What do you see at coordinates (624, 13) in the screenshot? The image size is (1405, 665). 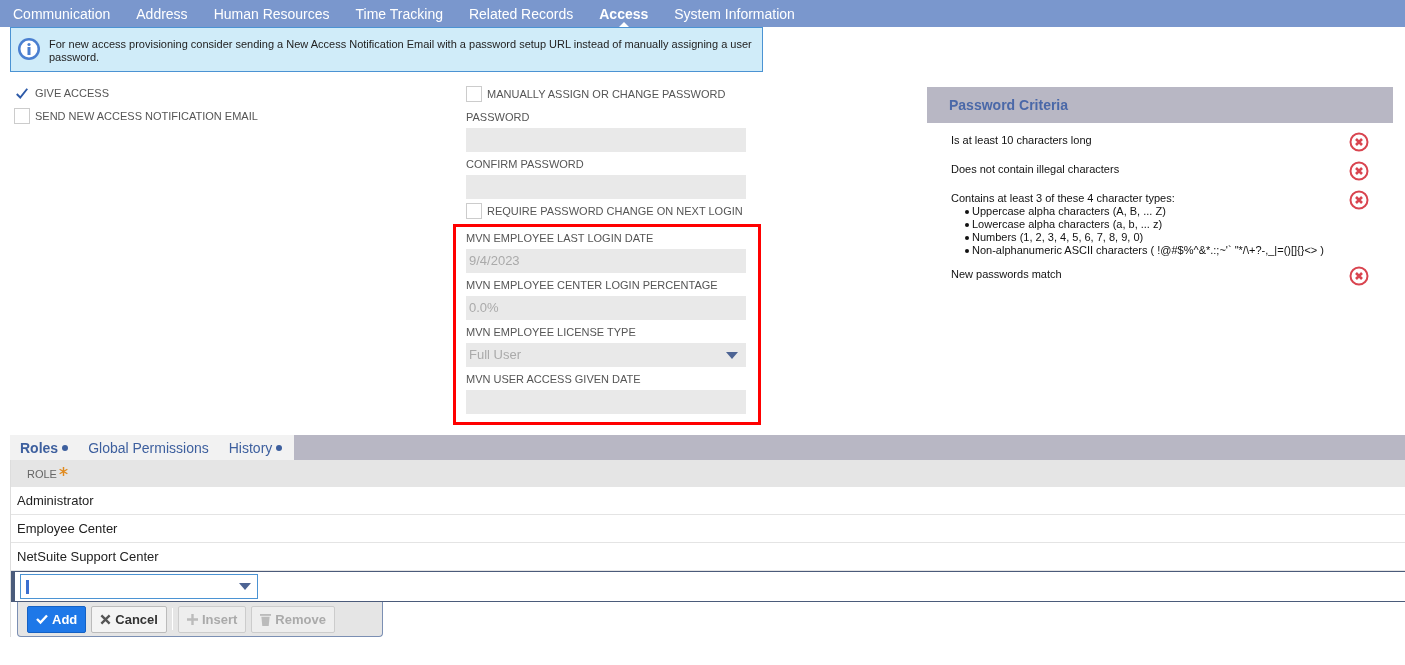 I see `tab: Access` at bounding box center [624, 13].